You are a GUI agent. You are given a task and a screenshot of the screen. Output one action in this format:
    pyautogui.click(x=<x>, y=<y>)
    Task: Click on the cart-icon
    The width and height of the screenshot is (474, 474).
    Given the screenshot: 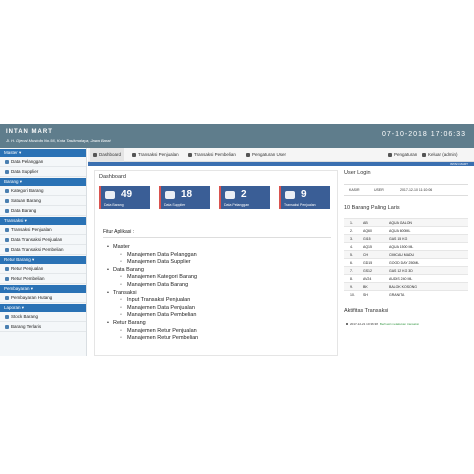 What is the action you would take?
    pyautogui.click(x=134, y=155)
    